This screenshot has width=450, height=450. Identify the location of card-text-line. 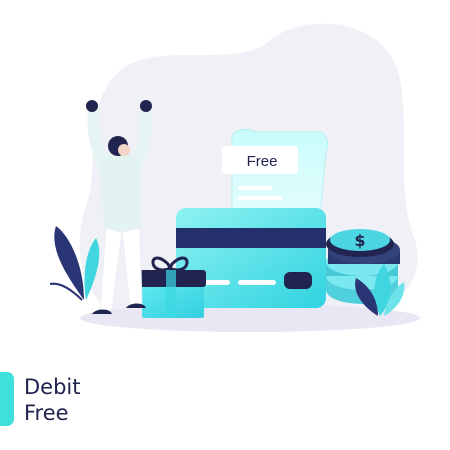
(257, 282).